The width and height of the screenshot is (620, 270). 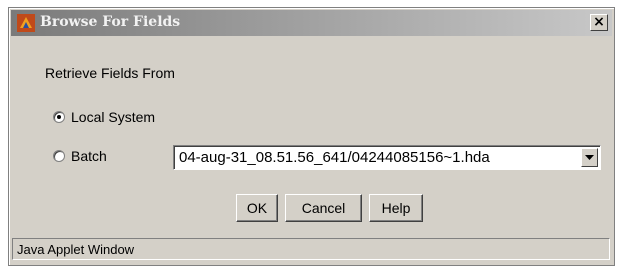 What do you see at coordinates (257, 208) in the screenshot?
I see `ok-button: OK` at bounding box center [257, 208].